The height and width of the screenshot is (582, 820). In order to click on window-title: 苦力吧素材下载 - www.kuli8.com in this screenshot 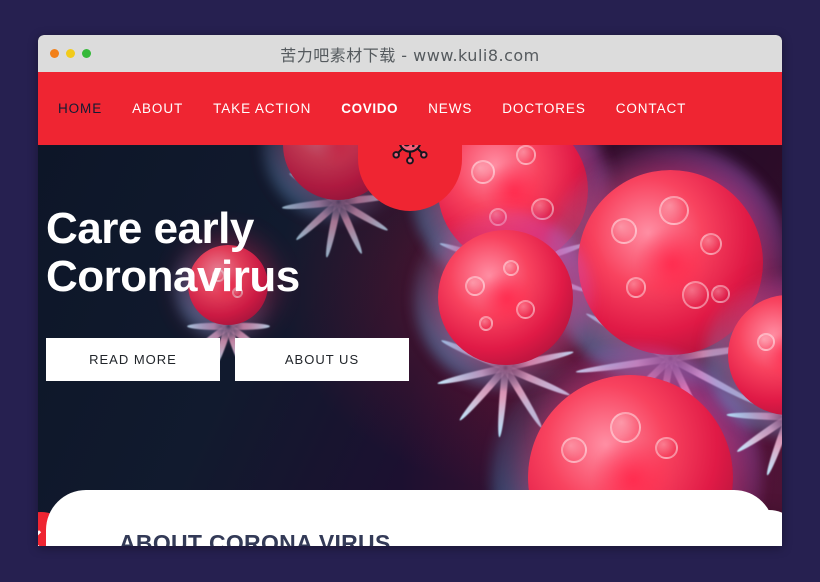, I will do `click(410, 55)`.